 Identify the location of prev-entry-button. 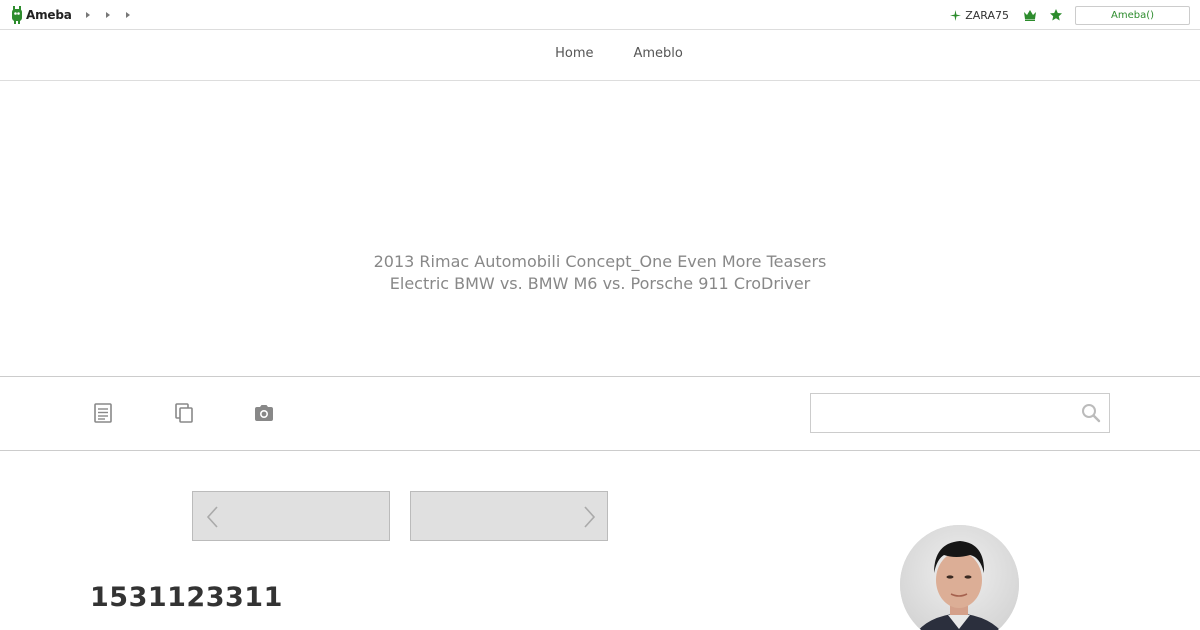
(291, 516).